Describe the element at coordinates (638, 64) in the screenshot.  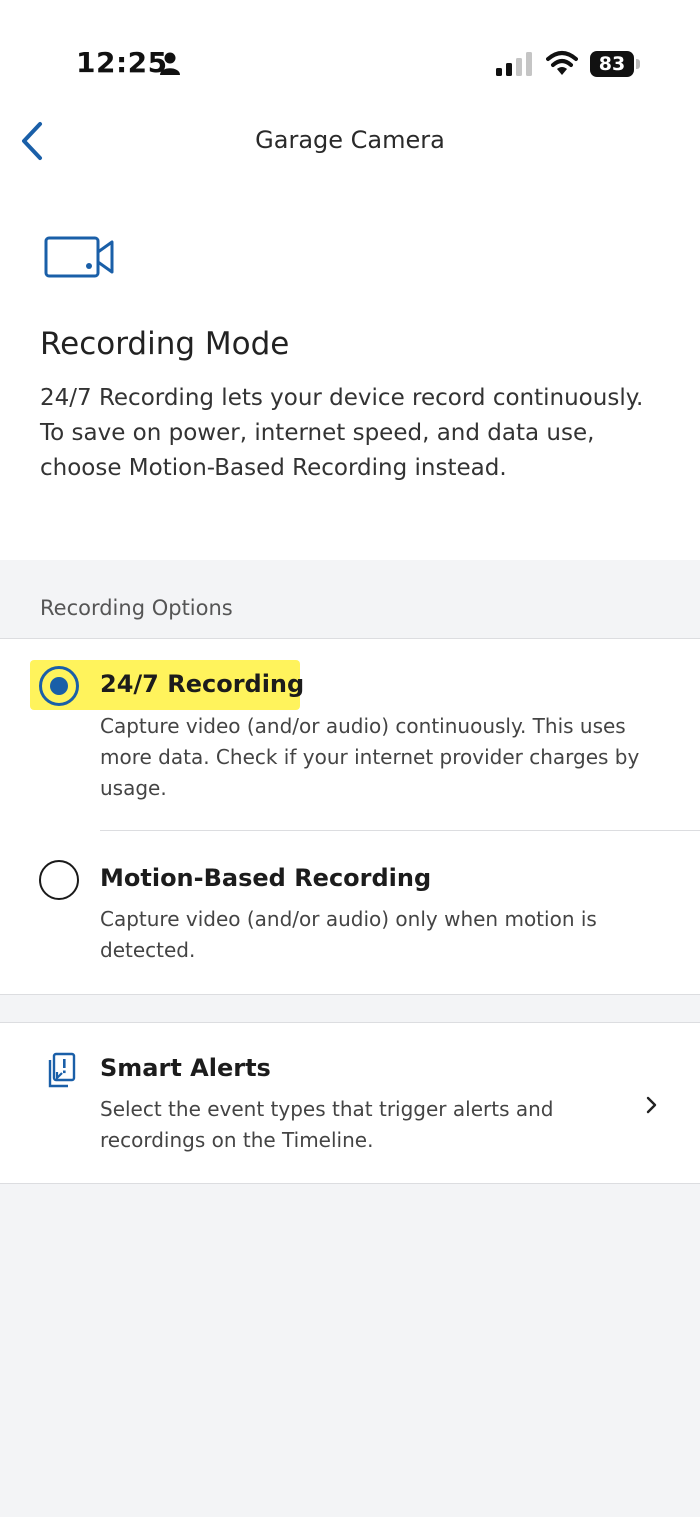
I see `battery-cap` at that location.